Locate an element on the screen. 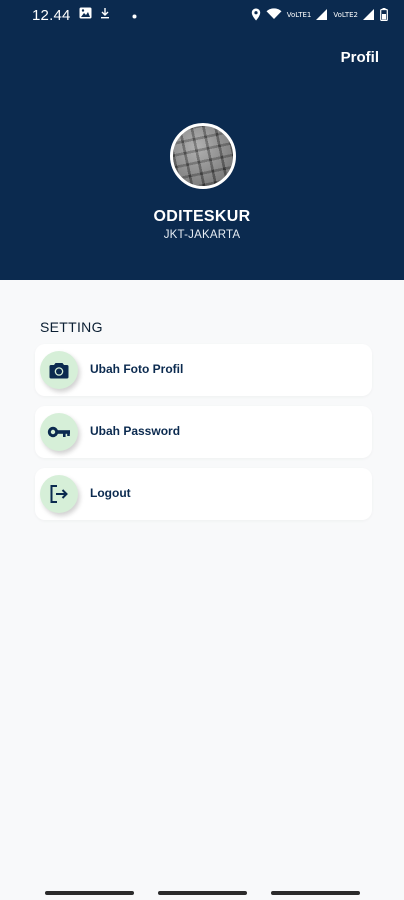  volte1-label: VoLTE1 is located at coordinates (299, 14).